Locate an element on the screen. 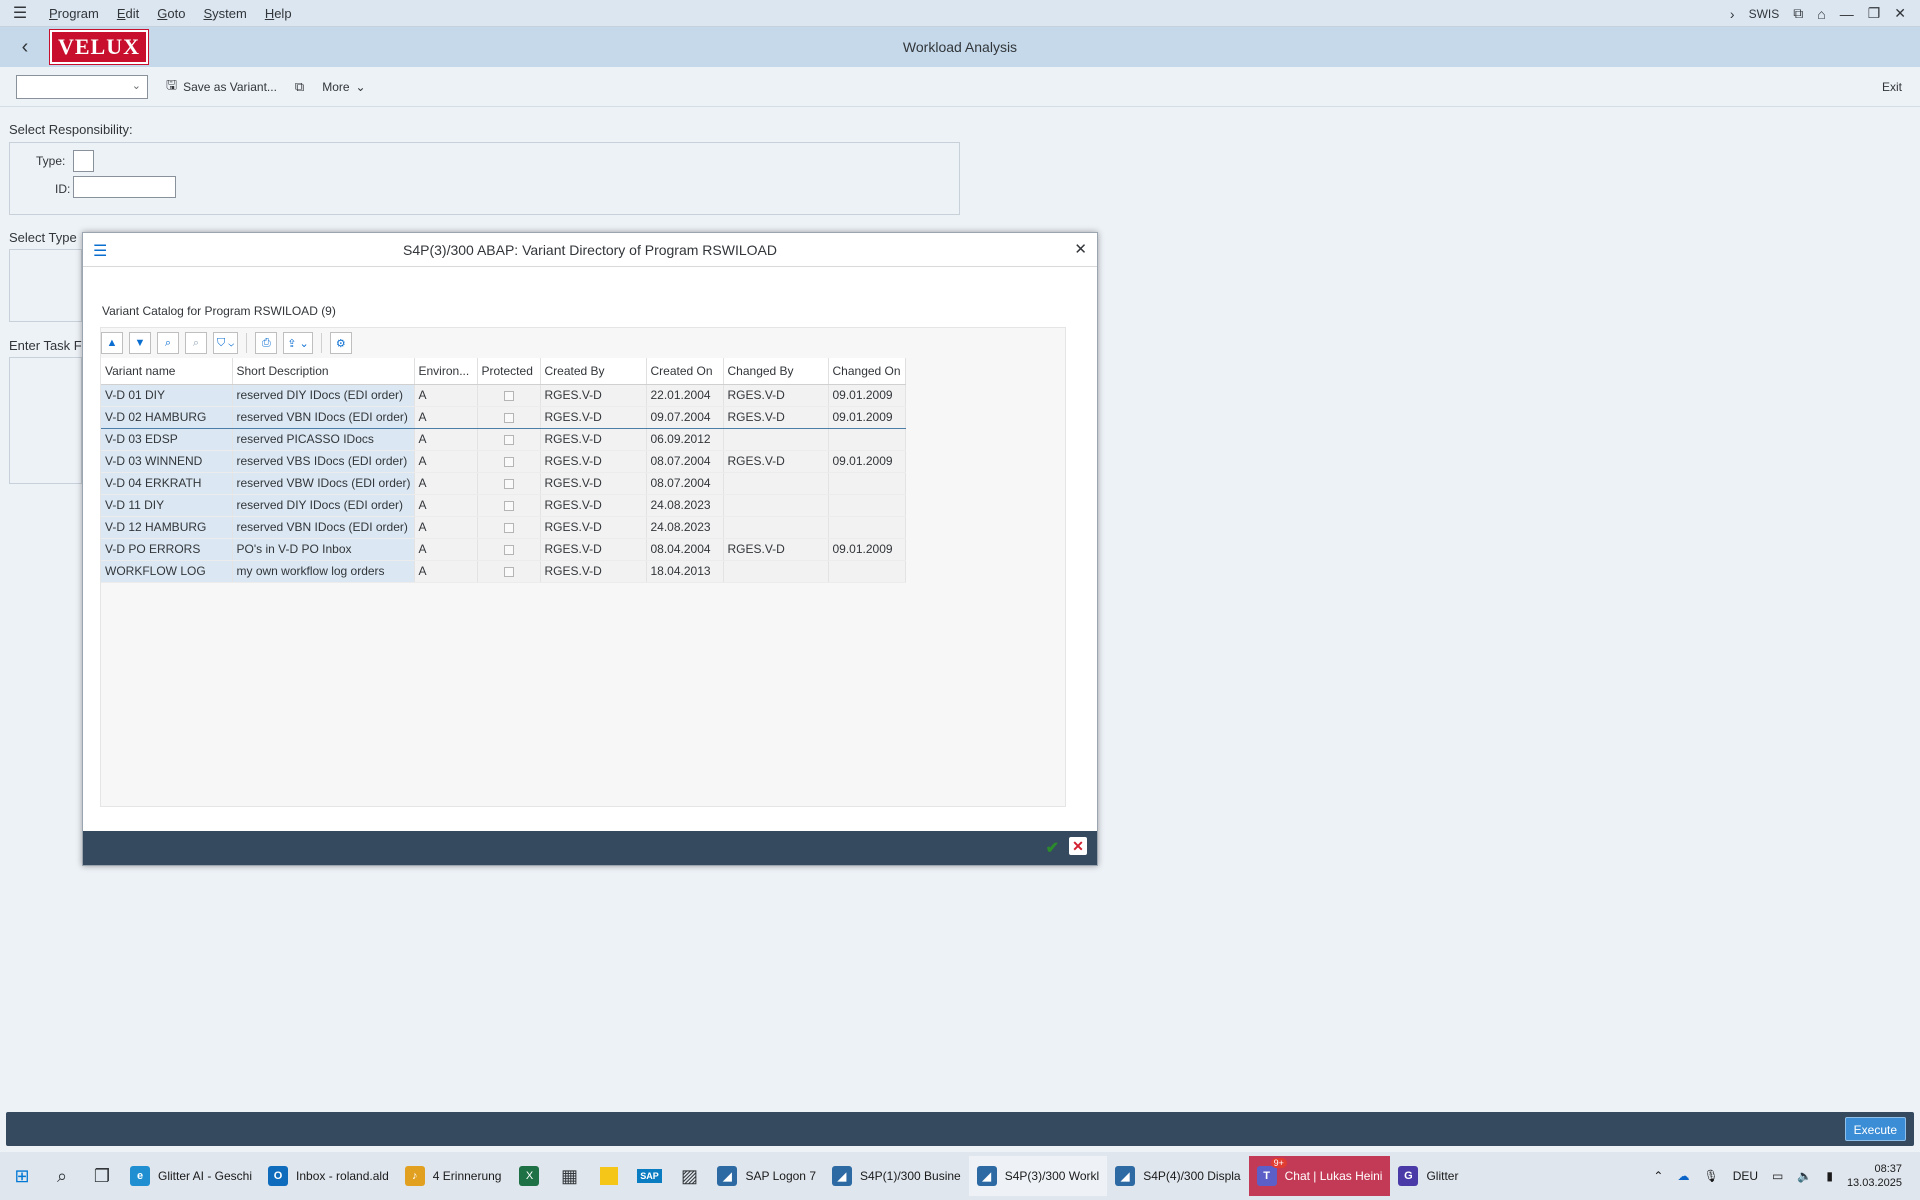 The height and width of the screenshot is (1200, 1920). task-view-icon: ❐ is located at coordinates (102, 1176).